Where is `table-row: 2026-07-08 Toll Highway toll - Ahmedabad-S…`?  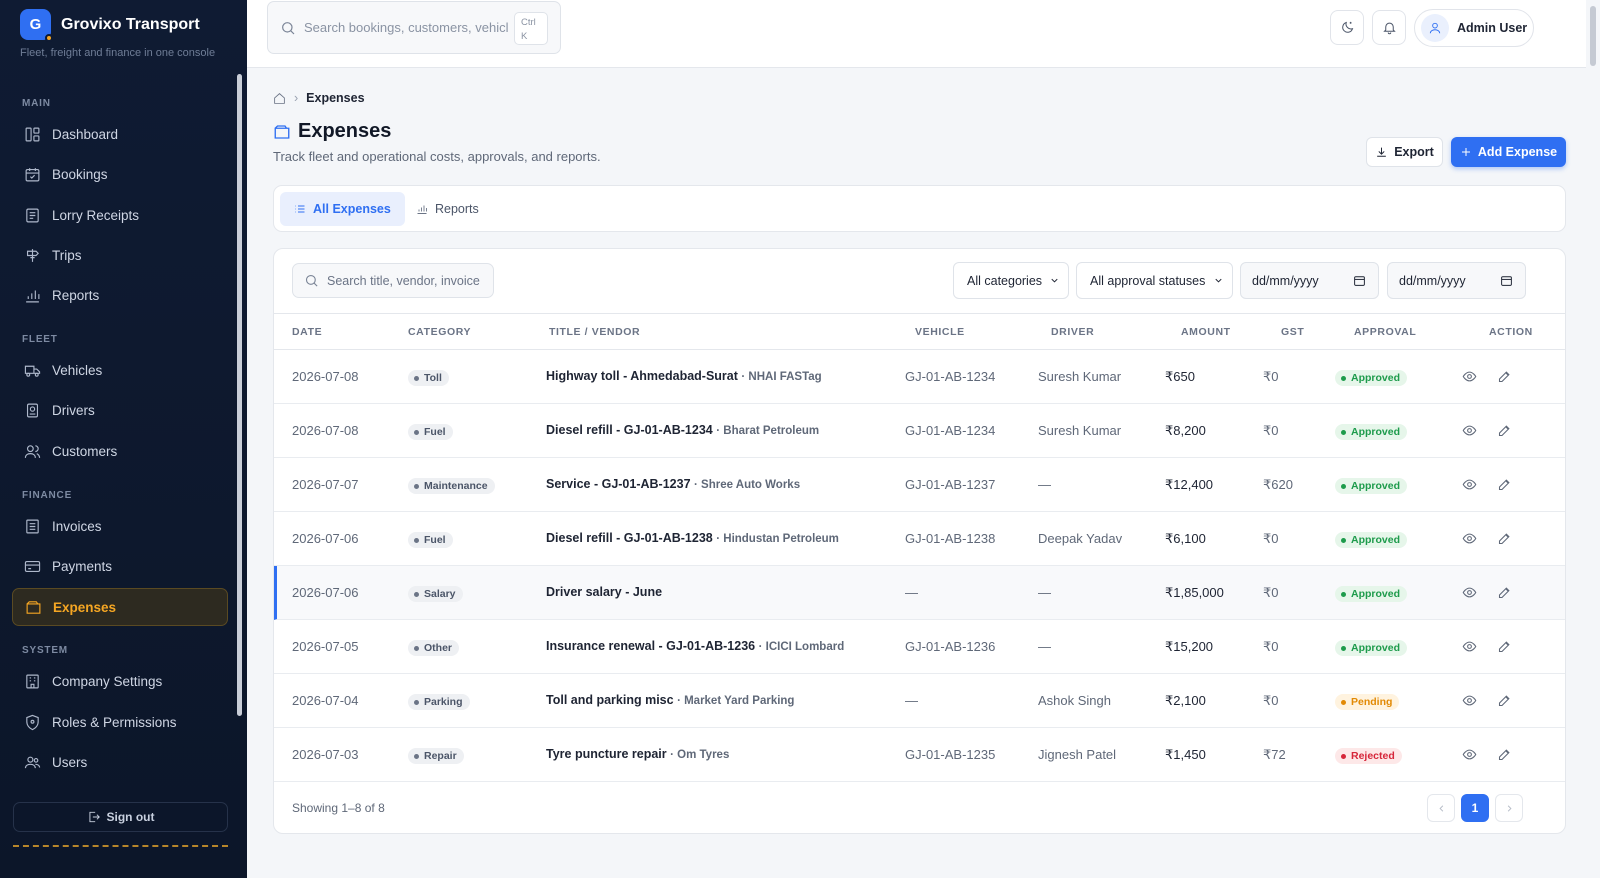
table-row: 2026-07-08 Toll Highway toll - Ahmedabad-S… is located at coordinates (919, 377).